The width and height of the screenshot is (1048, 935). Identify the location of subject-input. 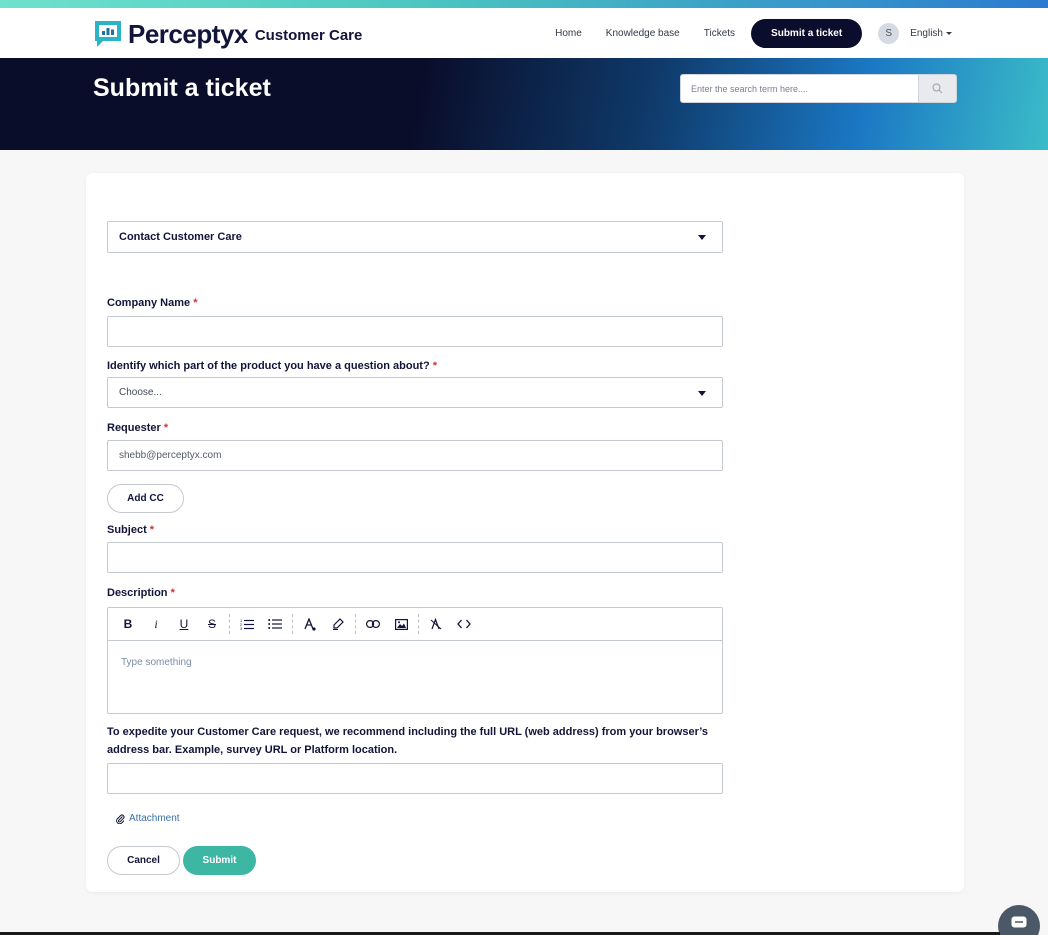
(415, 557).